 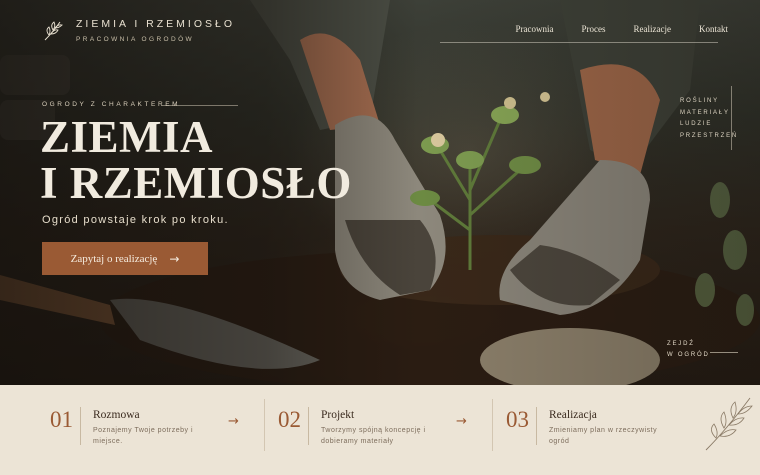 I want to click on hero-tagline: Ogród powstaje krok po kroku., so click(x=135, y=220).